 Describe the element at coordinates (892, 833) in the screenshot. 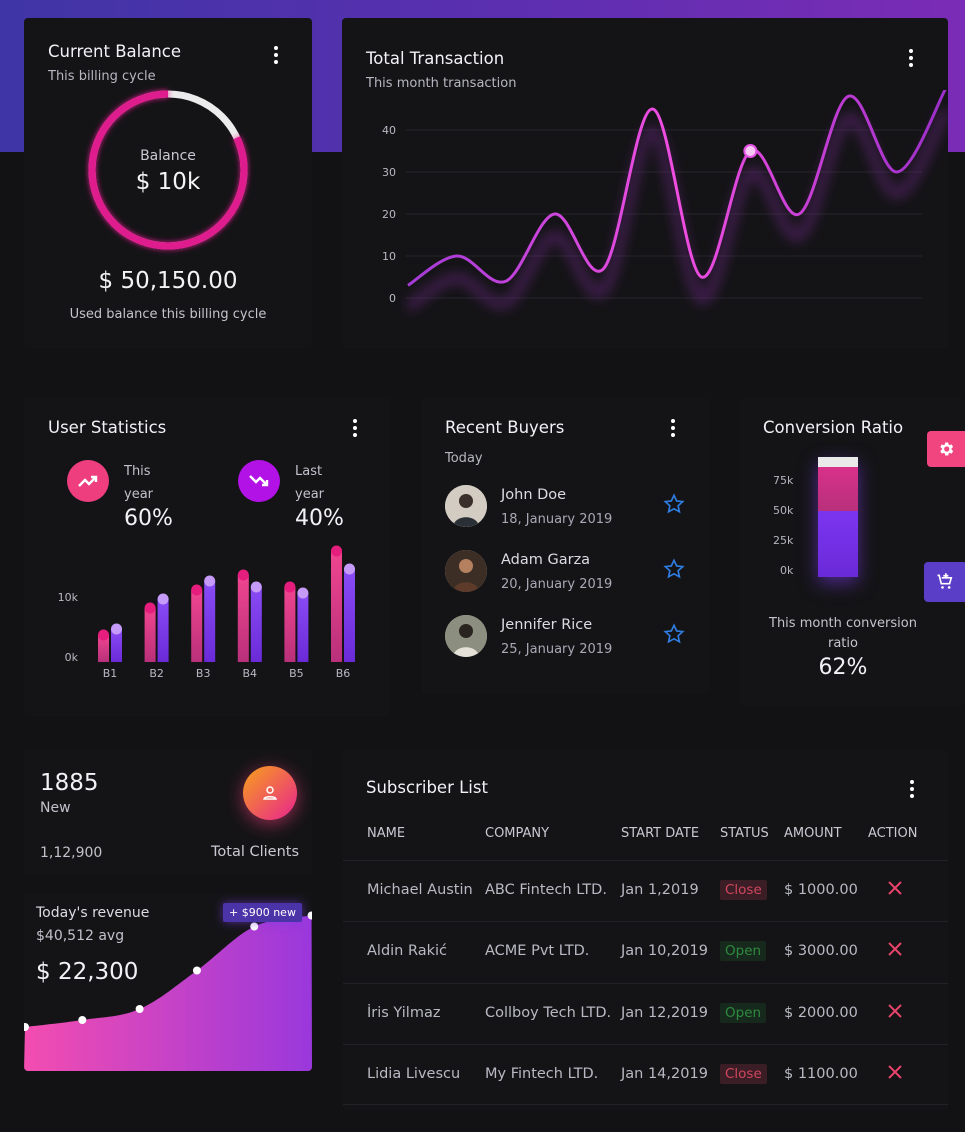

I see `column-header: ACTION` at that location.